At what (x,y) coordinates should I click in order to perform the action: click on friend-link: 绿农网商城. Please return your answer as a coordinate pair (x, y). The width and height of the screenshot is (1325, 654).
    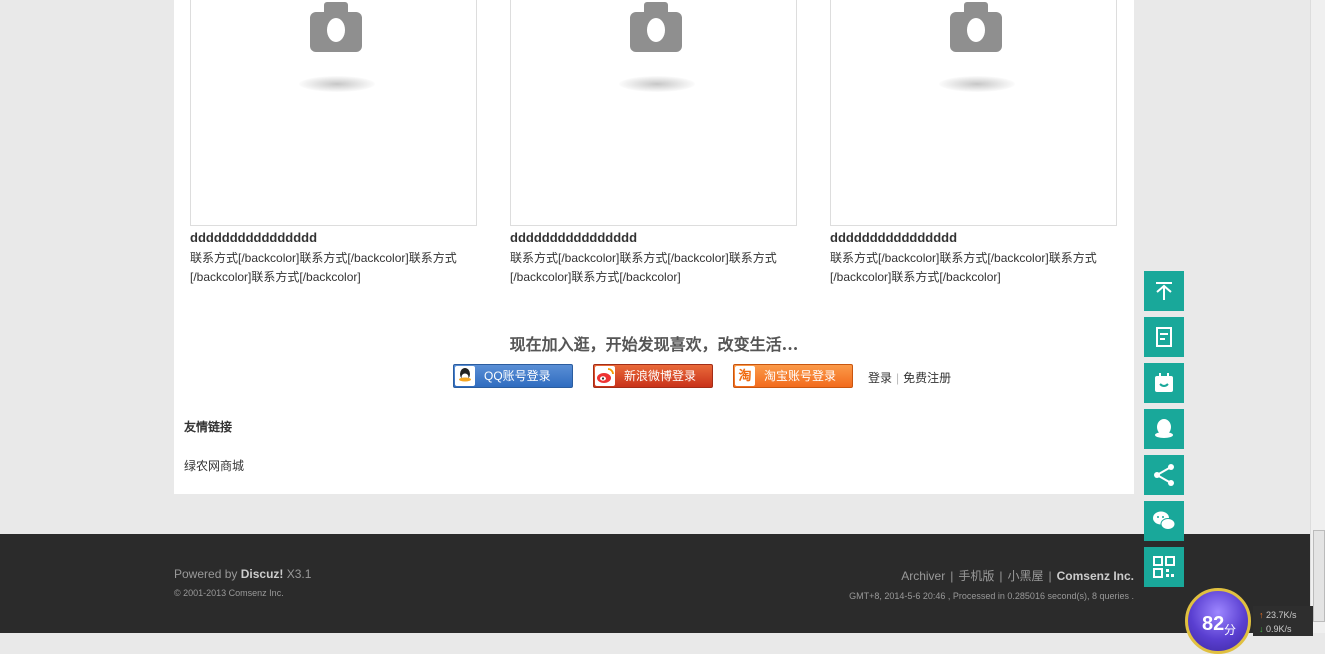
    Looking at the image, I should click on (214, 465).